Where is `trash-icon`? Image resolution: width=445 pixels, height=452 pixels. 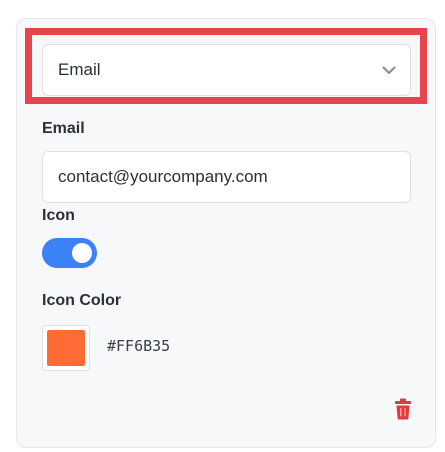
trash-icon is located at coordinates (403, 409).